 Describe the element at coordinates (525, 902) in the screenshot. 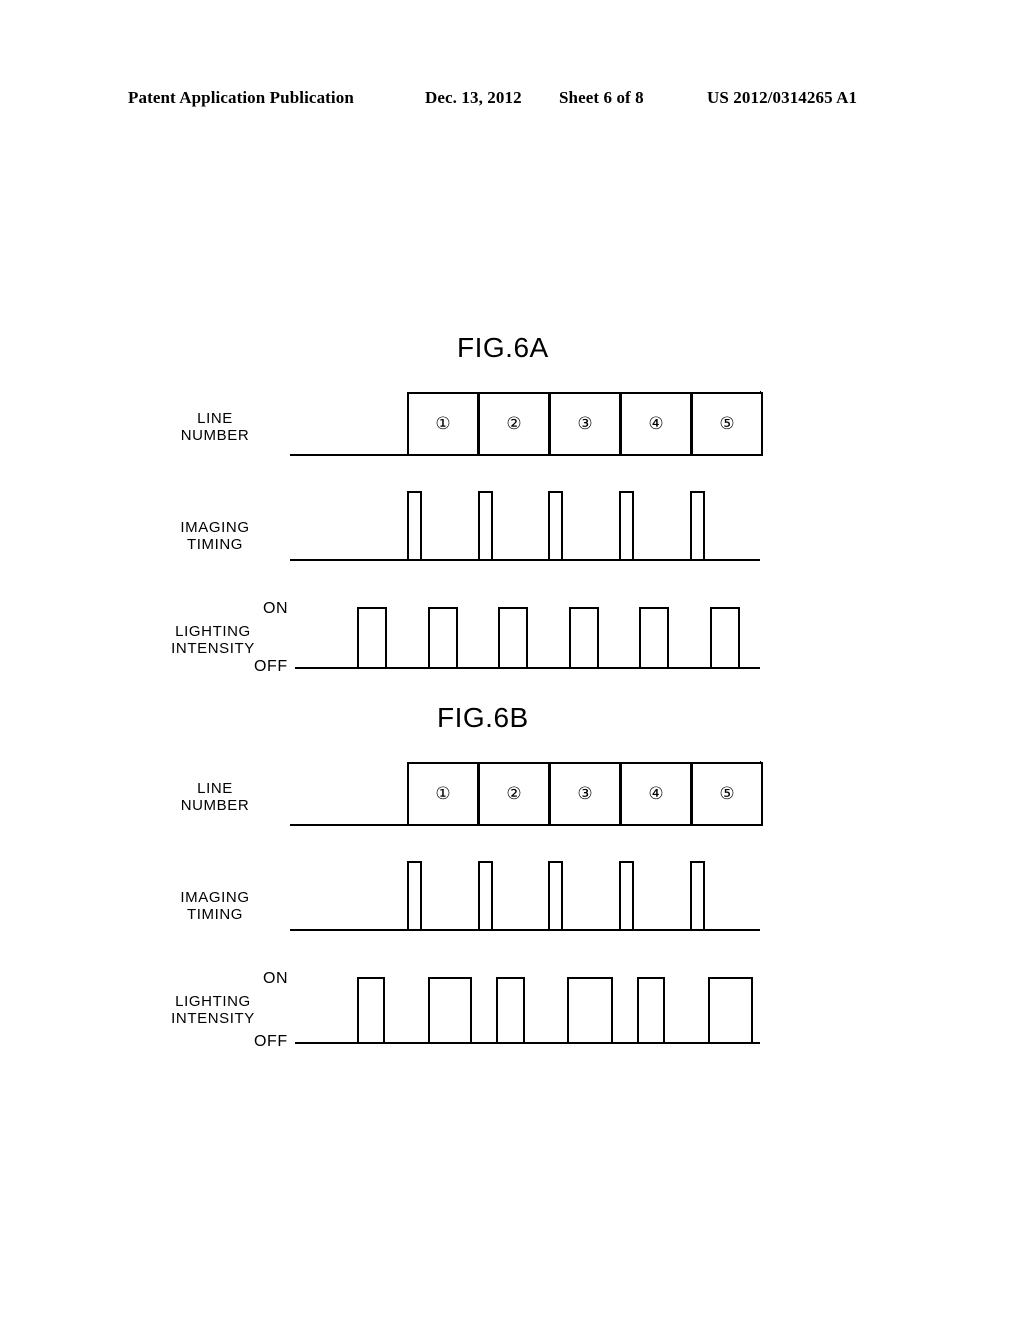

I see `fig6b-waveforms` at that location.